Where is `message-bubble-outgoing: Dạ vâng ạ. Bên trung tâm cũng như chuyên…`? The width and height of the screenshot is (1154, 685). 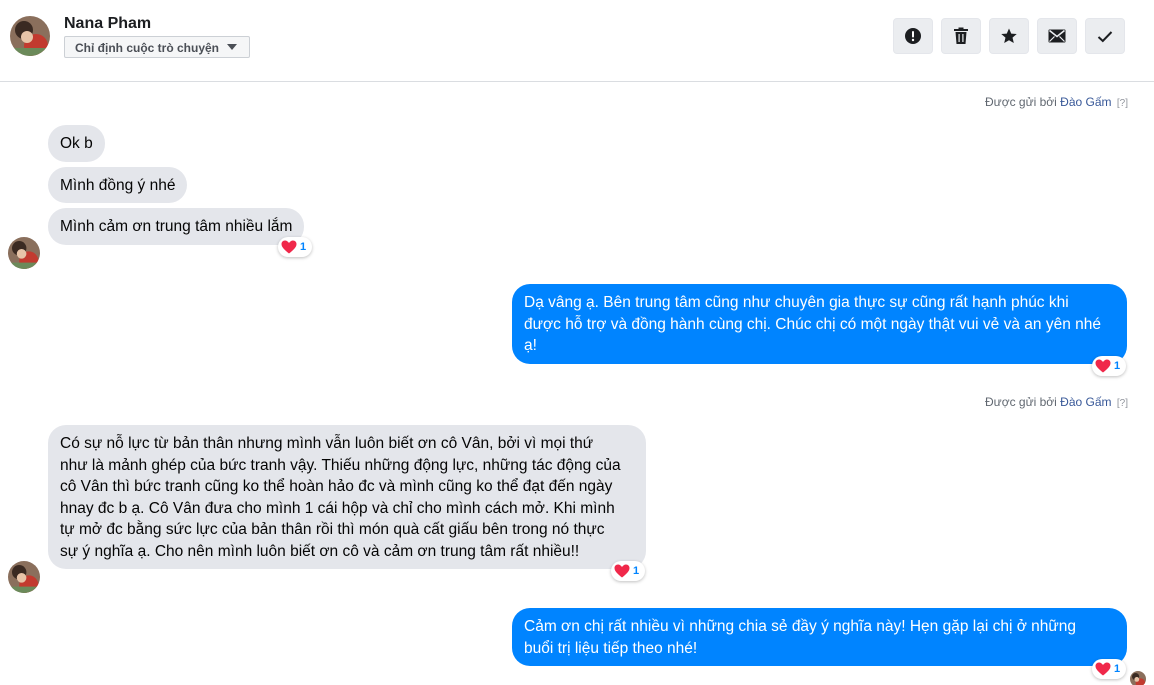
message-bubble-outgoing: Dạ vâng ạ. Bên trung tâm cũng như chuyên… is located at coordinates (819, 324).